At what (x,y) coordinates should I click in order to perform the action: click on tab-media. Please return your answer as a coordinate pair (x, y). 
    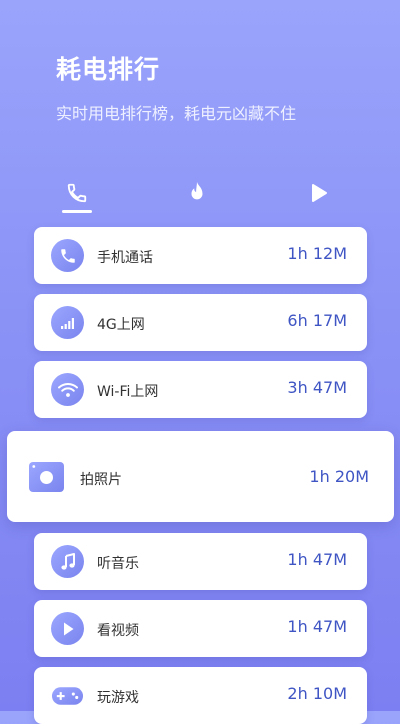
    Looking at the image, I should click on (319, 193).